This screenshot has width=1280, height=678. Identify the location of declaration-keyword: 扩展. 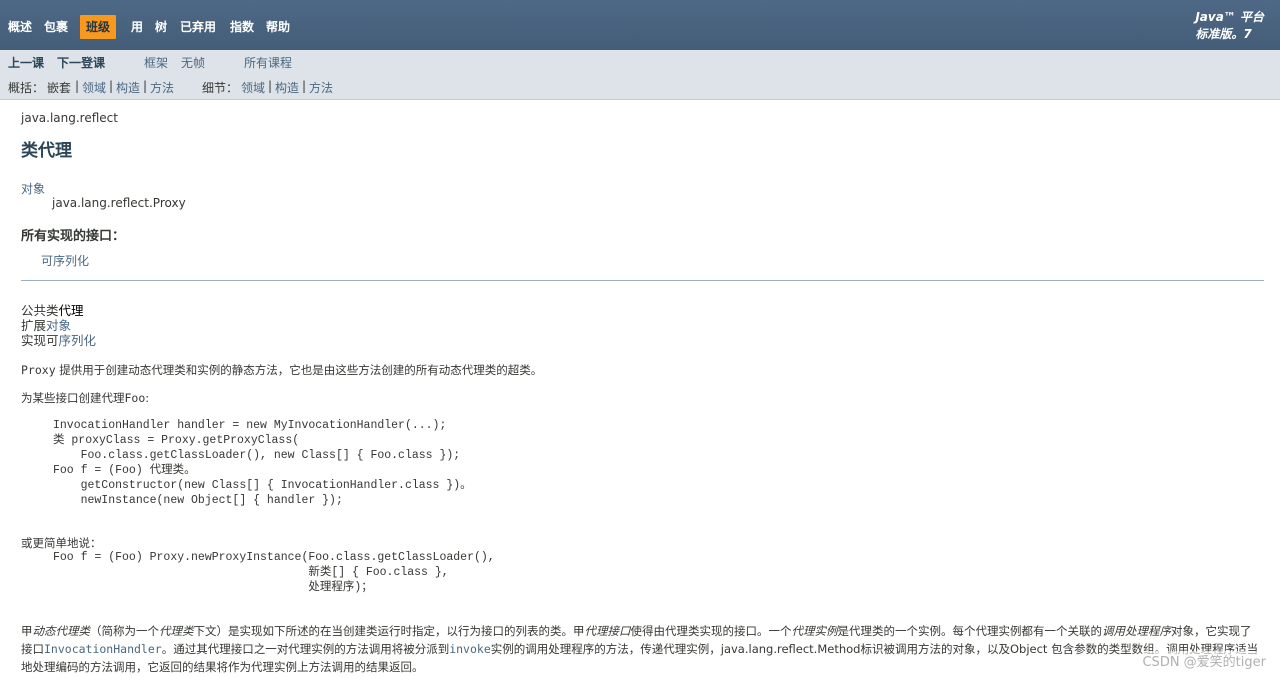
(34, 325).